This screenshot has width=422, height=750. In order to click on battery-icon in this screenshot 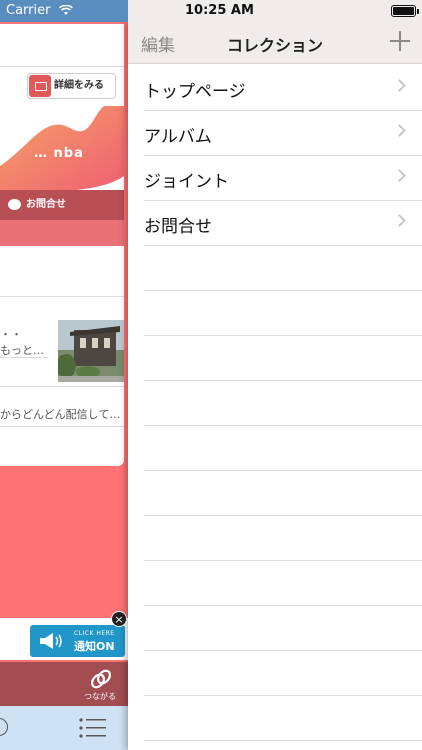, I will do `click(405, 11)`.